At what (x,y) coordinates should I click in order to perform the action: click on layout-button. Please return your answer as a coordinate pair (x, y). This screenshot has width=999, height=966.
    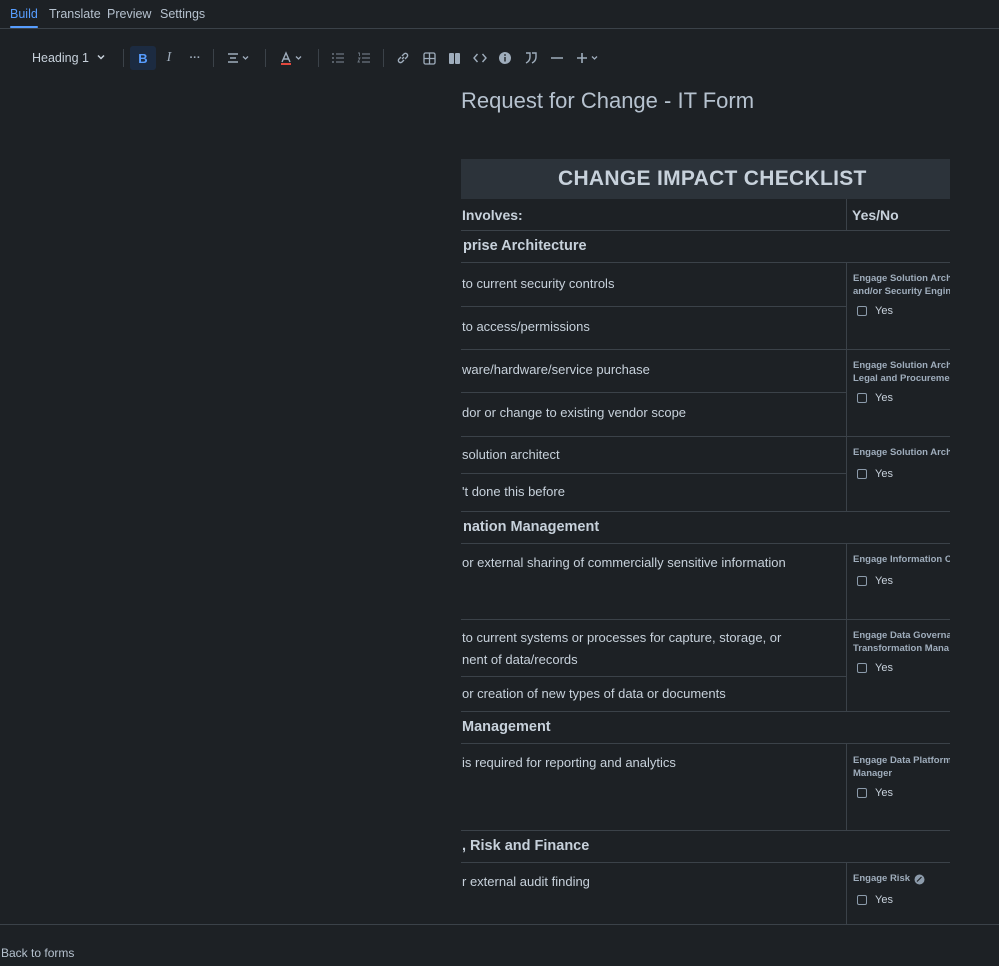
    Looking at the image, I should click on (454, 58).